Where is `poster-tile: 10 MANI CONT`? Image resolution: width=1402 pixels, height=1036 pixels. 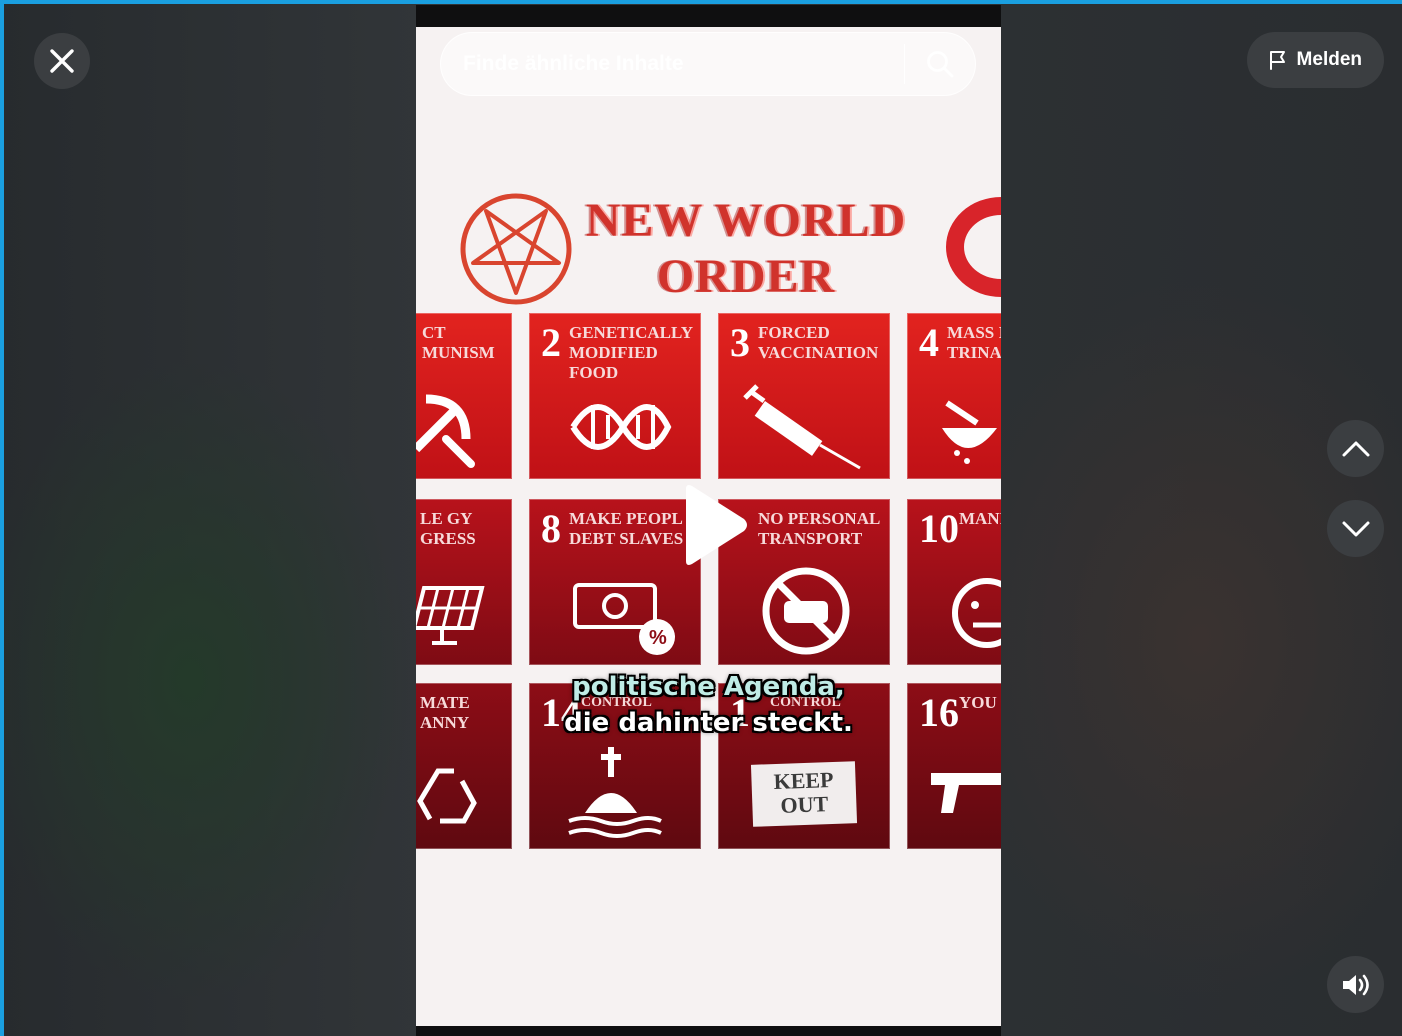 poster-tile: 10 MANI CONT is located at coordinates (954, 582).